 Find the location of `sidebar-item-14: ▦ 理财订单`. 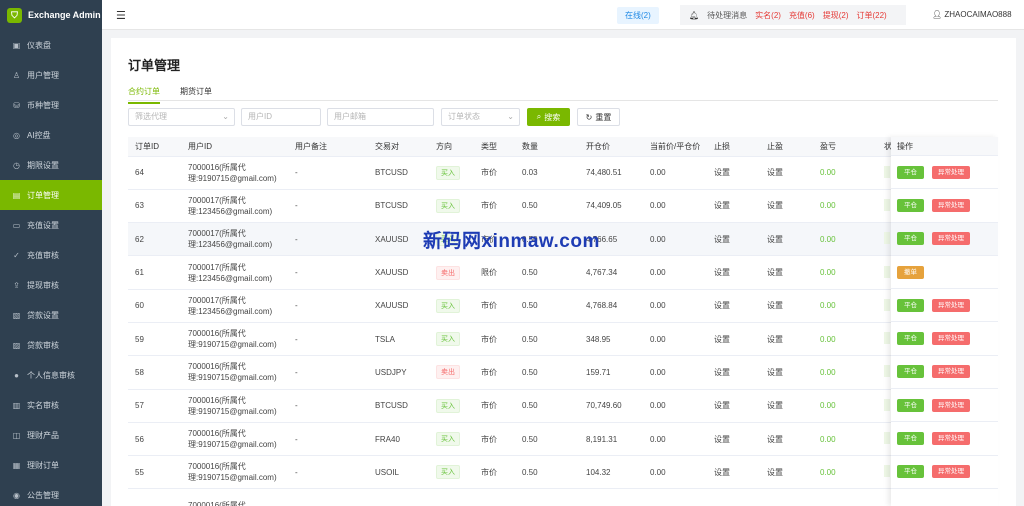

sidebar-item-14: ▦ 理财订单 is located at coordinates (51, 465).